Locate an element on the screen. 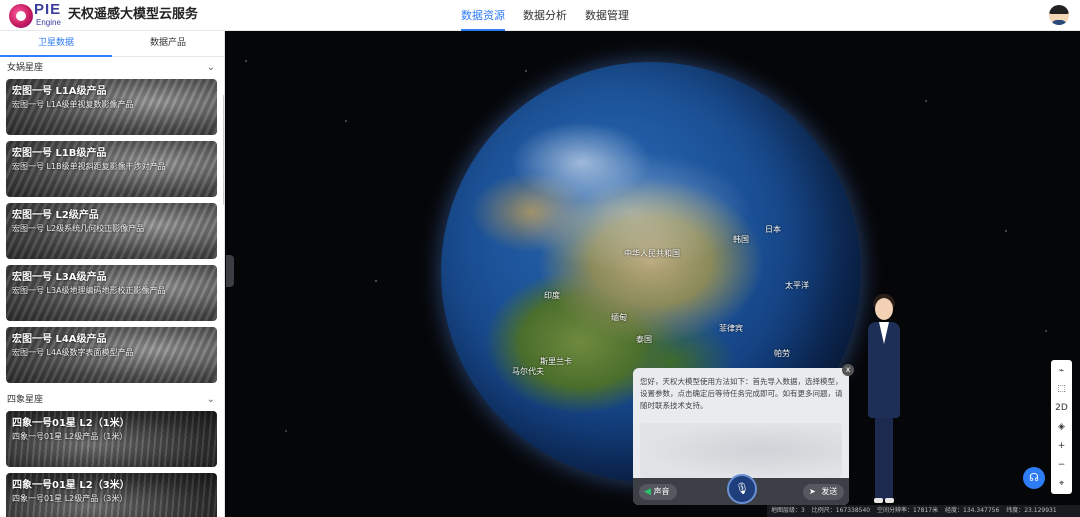 The image size is (1080, 517). map-toolbar: ⌁ ⬚ 2D ◈ + − ⌖ is located at coordinates (1061, 427).